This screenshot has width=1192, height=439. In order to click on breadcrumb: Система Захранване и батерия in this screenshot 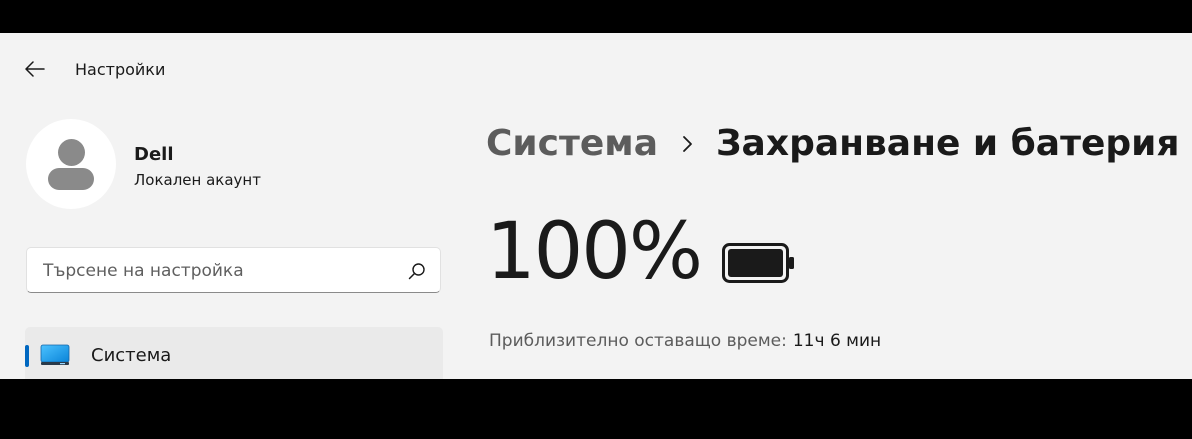, I will do `click(832, 143)`.